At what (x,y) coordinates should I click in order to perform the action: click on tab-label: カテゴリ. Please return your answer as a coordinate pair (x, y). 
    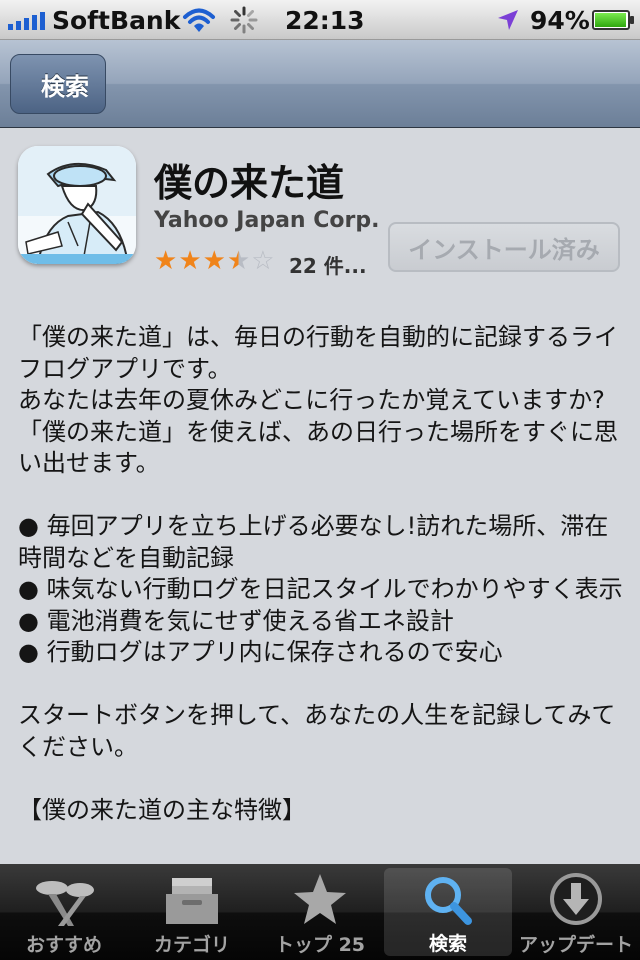
    Looking at the image, I should click on (191, 945).